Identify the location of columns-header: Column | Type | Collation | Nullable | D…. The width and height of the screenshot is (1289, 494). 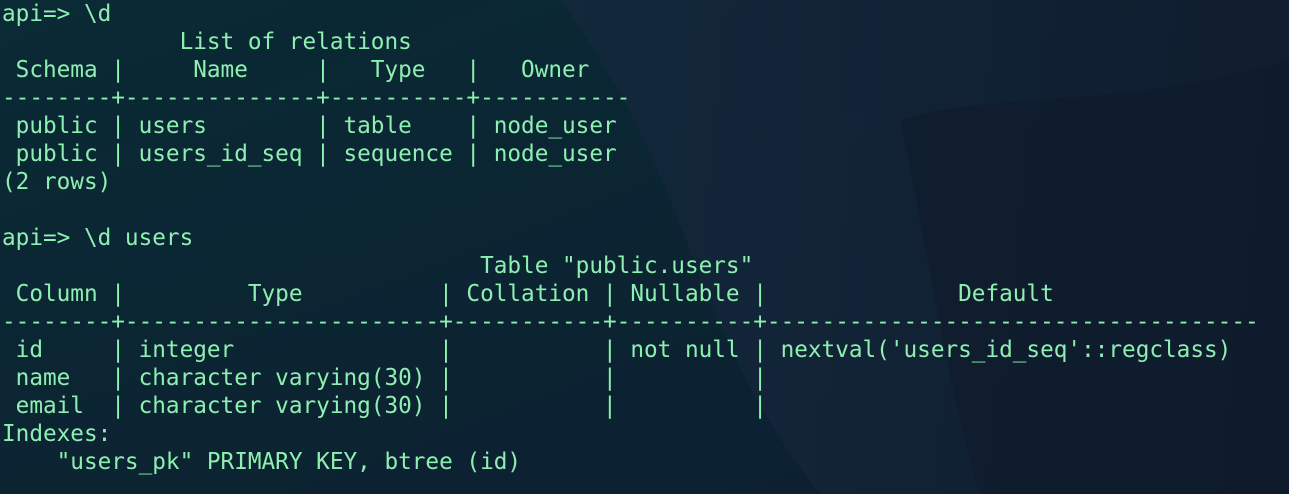
(528, 294).